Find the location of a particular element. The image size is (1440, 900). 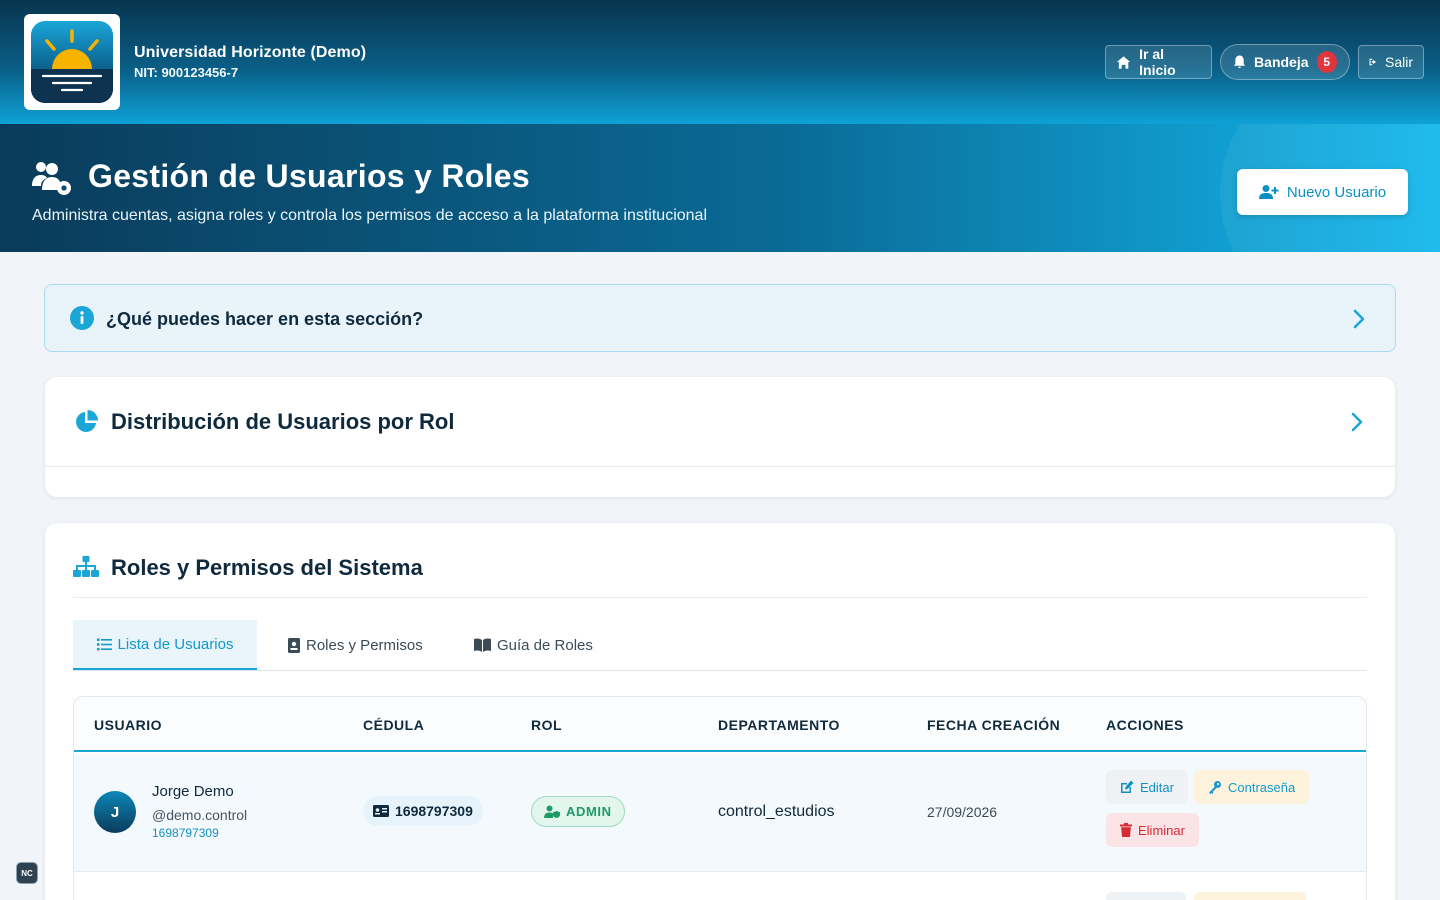

inbox-count-badge: 5 is located at coordinates (1326, 62).